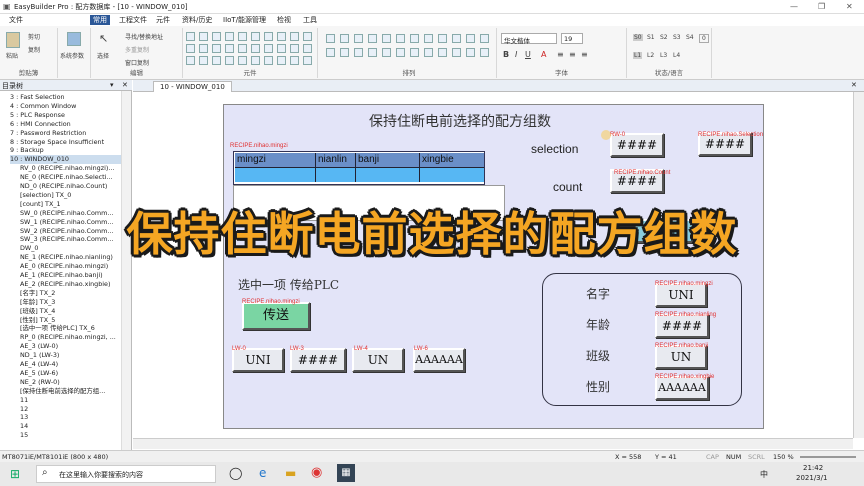  What do you see at coordinates (310, 20) in the screenshot?
I see `menu-tools: 工具` at bounding box center [310, 20].